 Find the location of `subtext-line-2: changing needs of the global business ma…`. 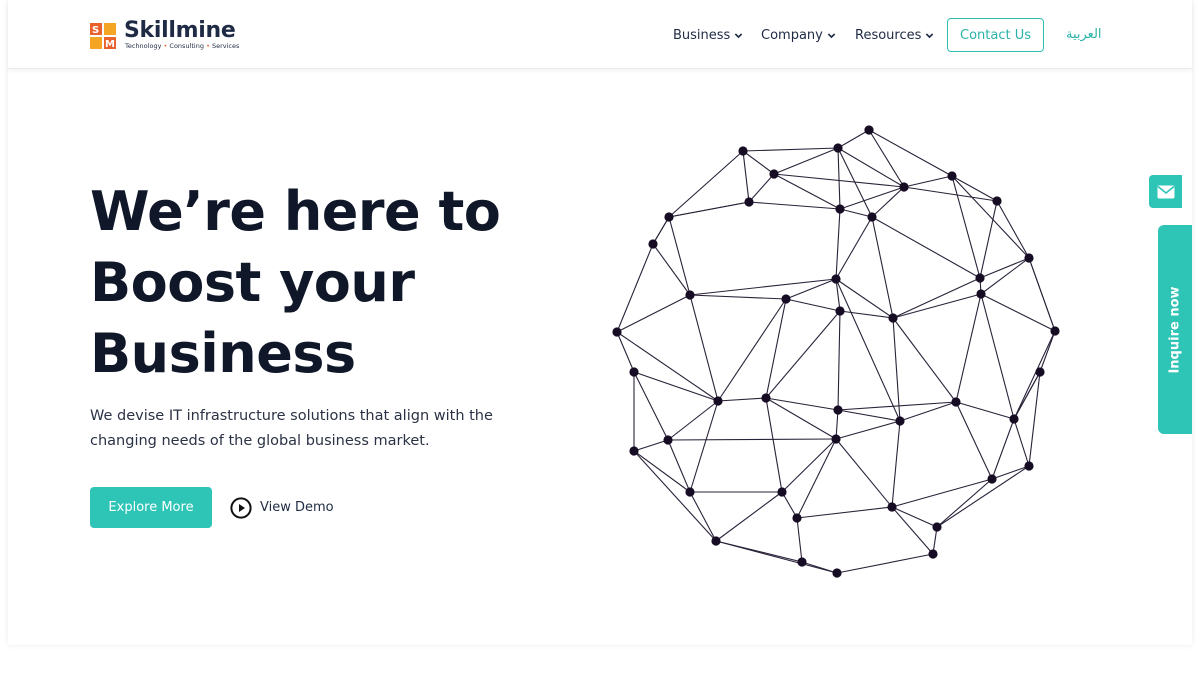

subtext-line-2: changing needs of the global business ma… is located at coordinates (260, 441).